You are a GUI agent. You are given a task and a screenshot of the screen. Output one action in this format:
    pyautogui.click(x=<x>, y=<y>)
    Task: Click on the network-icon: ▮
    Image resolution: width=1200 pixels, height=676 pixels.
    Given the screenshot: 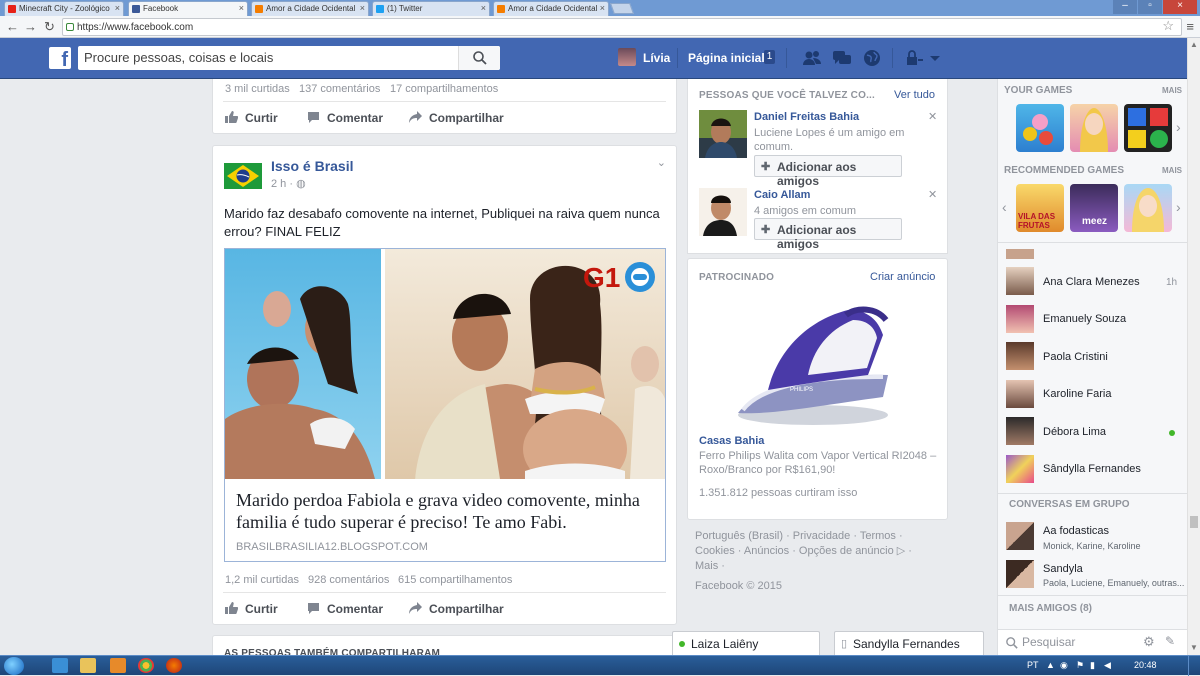 What is the action you would take?
    pyautogui.click(x=1092, y=665)
    